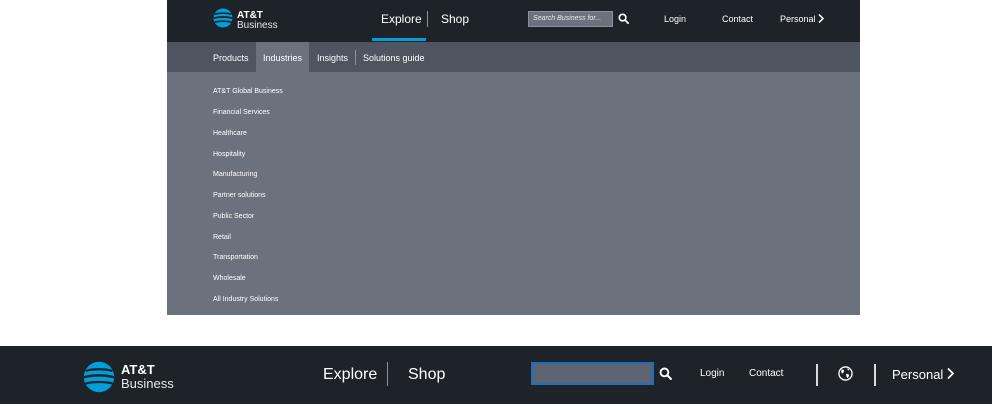 This screenshot has width=992, height=406. Describe the element at coordinates (229, 154) in the screenshot. I see `menu-item-hospitality: Hospitality` at that location.